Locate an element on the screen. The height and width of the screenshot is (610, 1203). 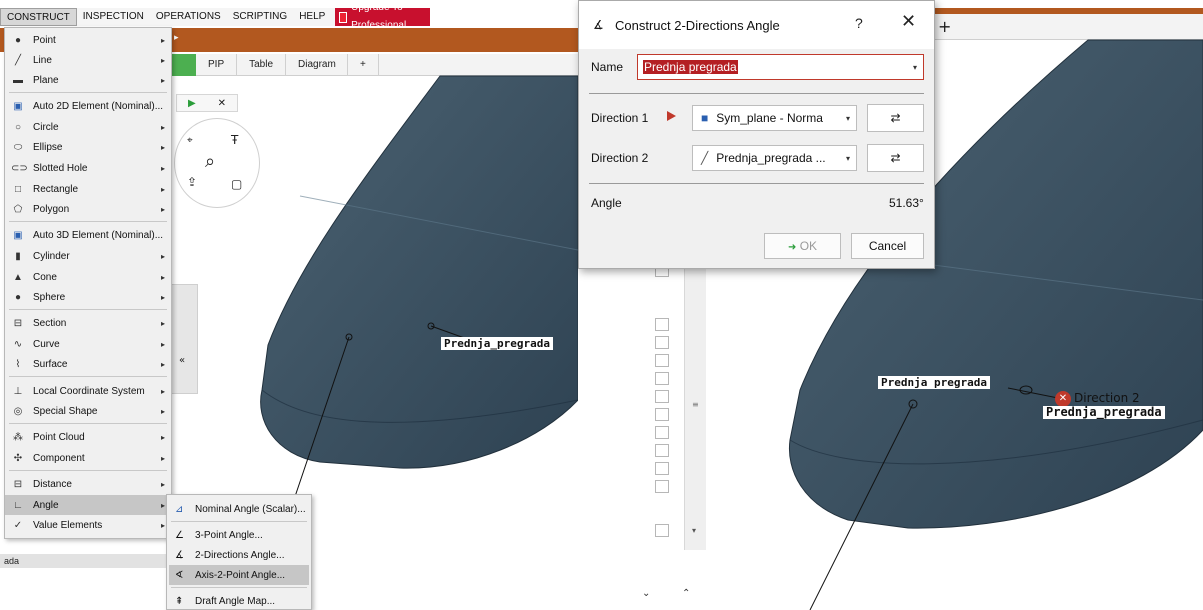
section-icon: ⊟ is located at coordinates (18, 323).